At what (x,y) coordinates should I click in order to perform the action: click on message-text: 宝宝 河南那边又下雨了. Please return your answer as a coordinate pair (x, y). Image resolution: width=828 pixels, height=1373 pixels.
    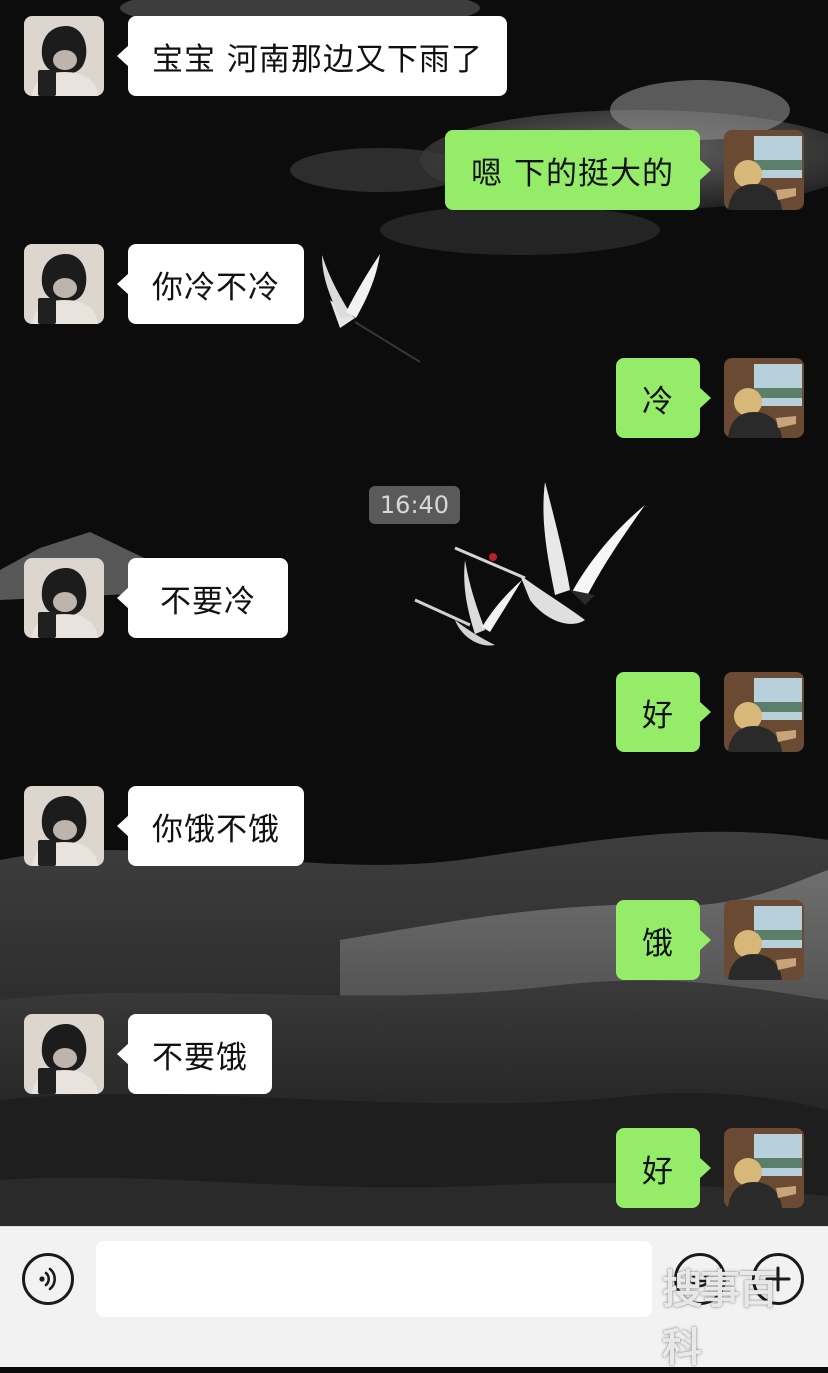
    Looking at the image, I should click on (317, 59).